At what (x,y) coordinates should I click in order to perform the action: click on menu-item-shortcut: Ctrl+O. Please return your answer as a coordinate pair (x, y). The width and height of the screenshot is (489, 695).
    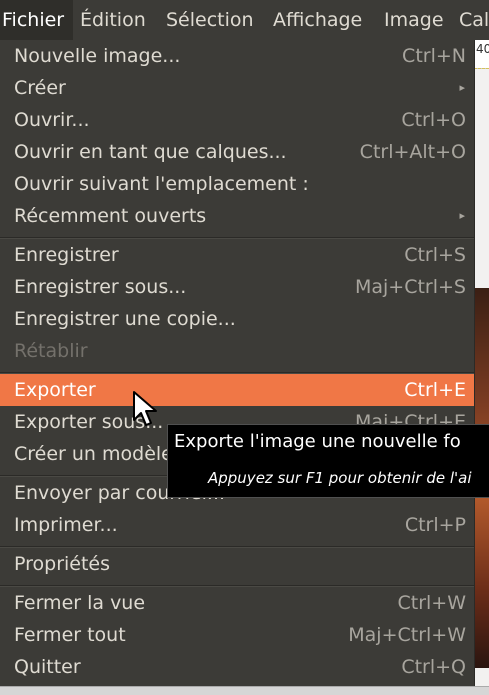
    Looking at the image, I should click on (433, 120).